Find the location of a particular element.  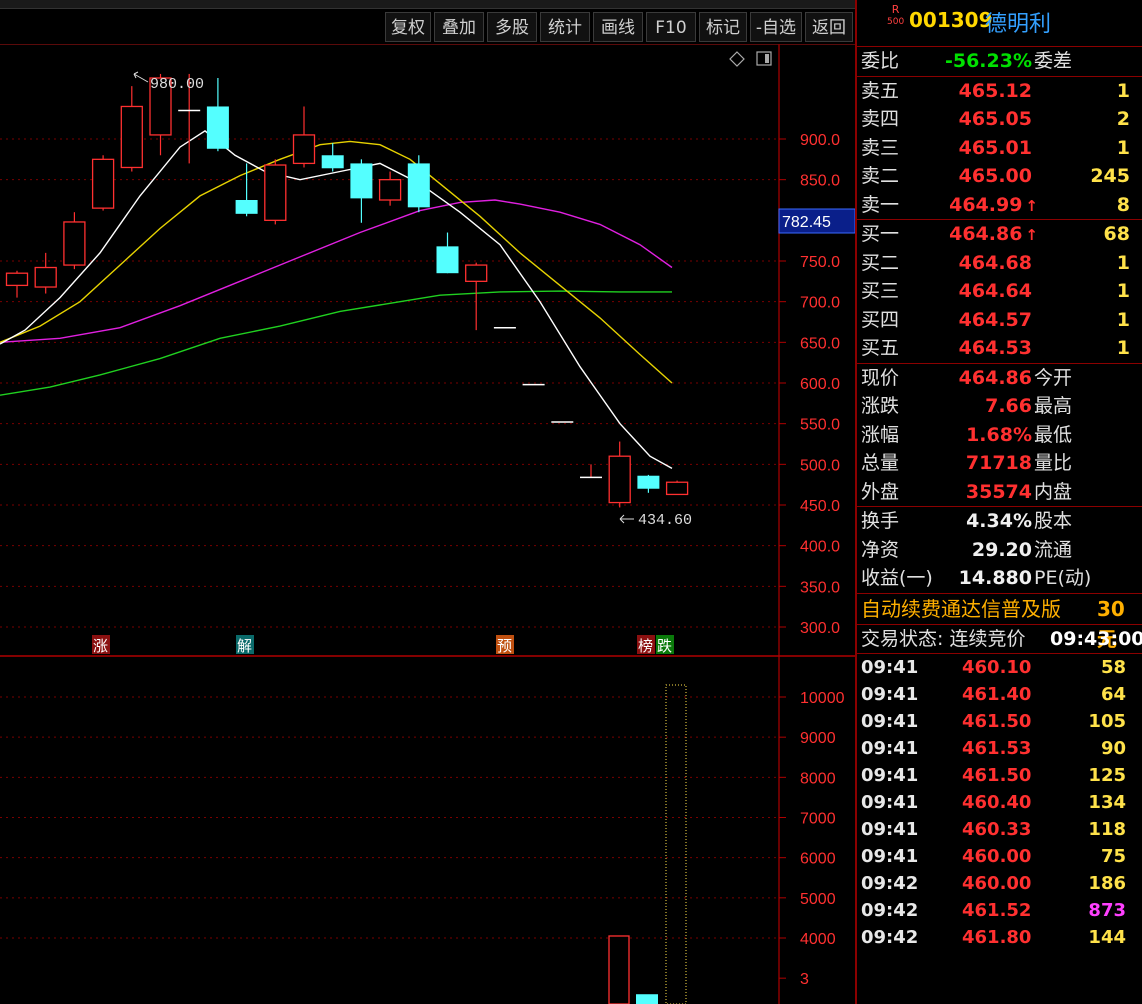

volume-tick-label: 8000 is located at coordinates (818, 778).